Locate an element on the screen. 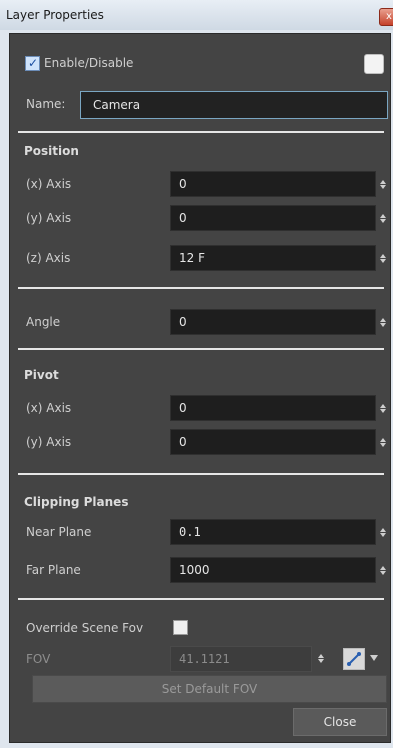 The height and width of the screenshot is (748, 393). title-bar: Layer Properties x is located at coordinates (196, 15).